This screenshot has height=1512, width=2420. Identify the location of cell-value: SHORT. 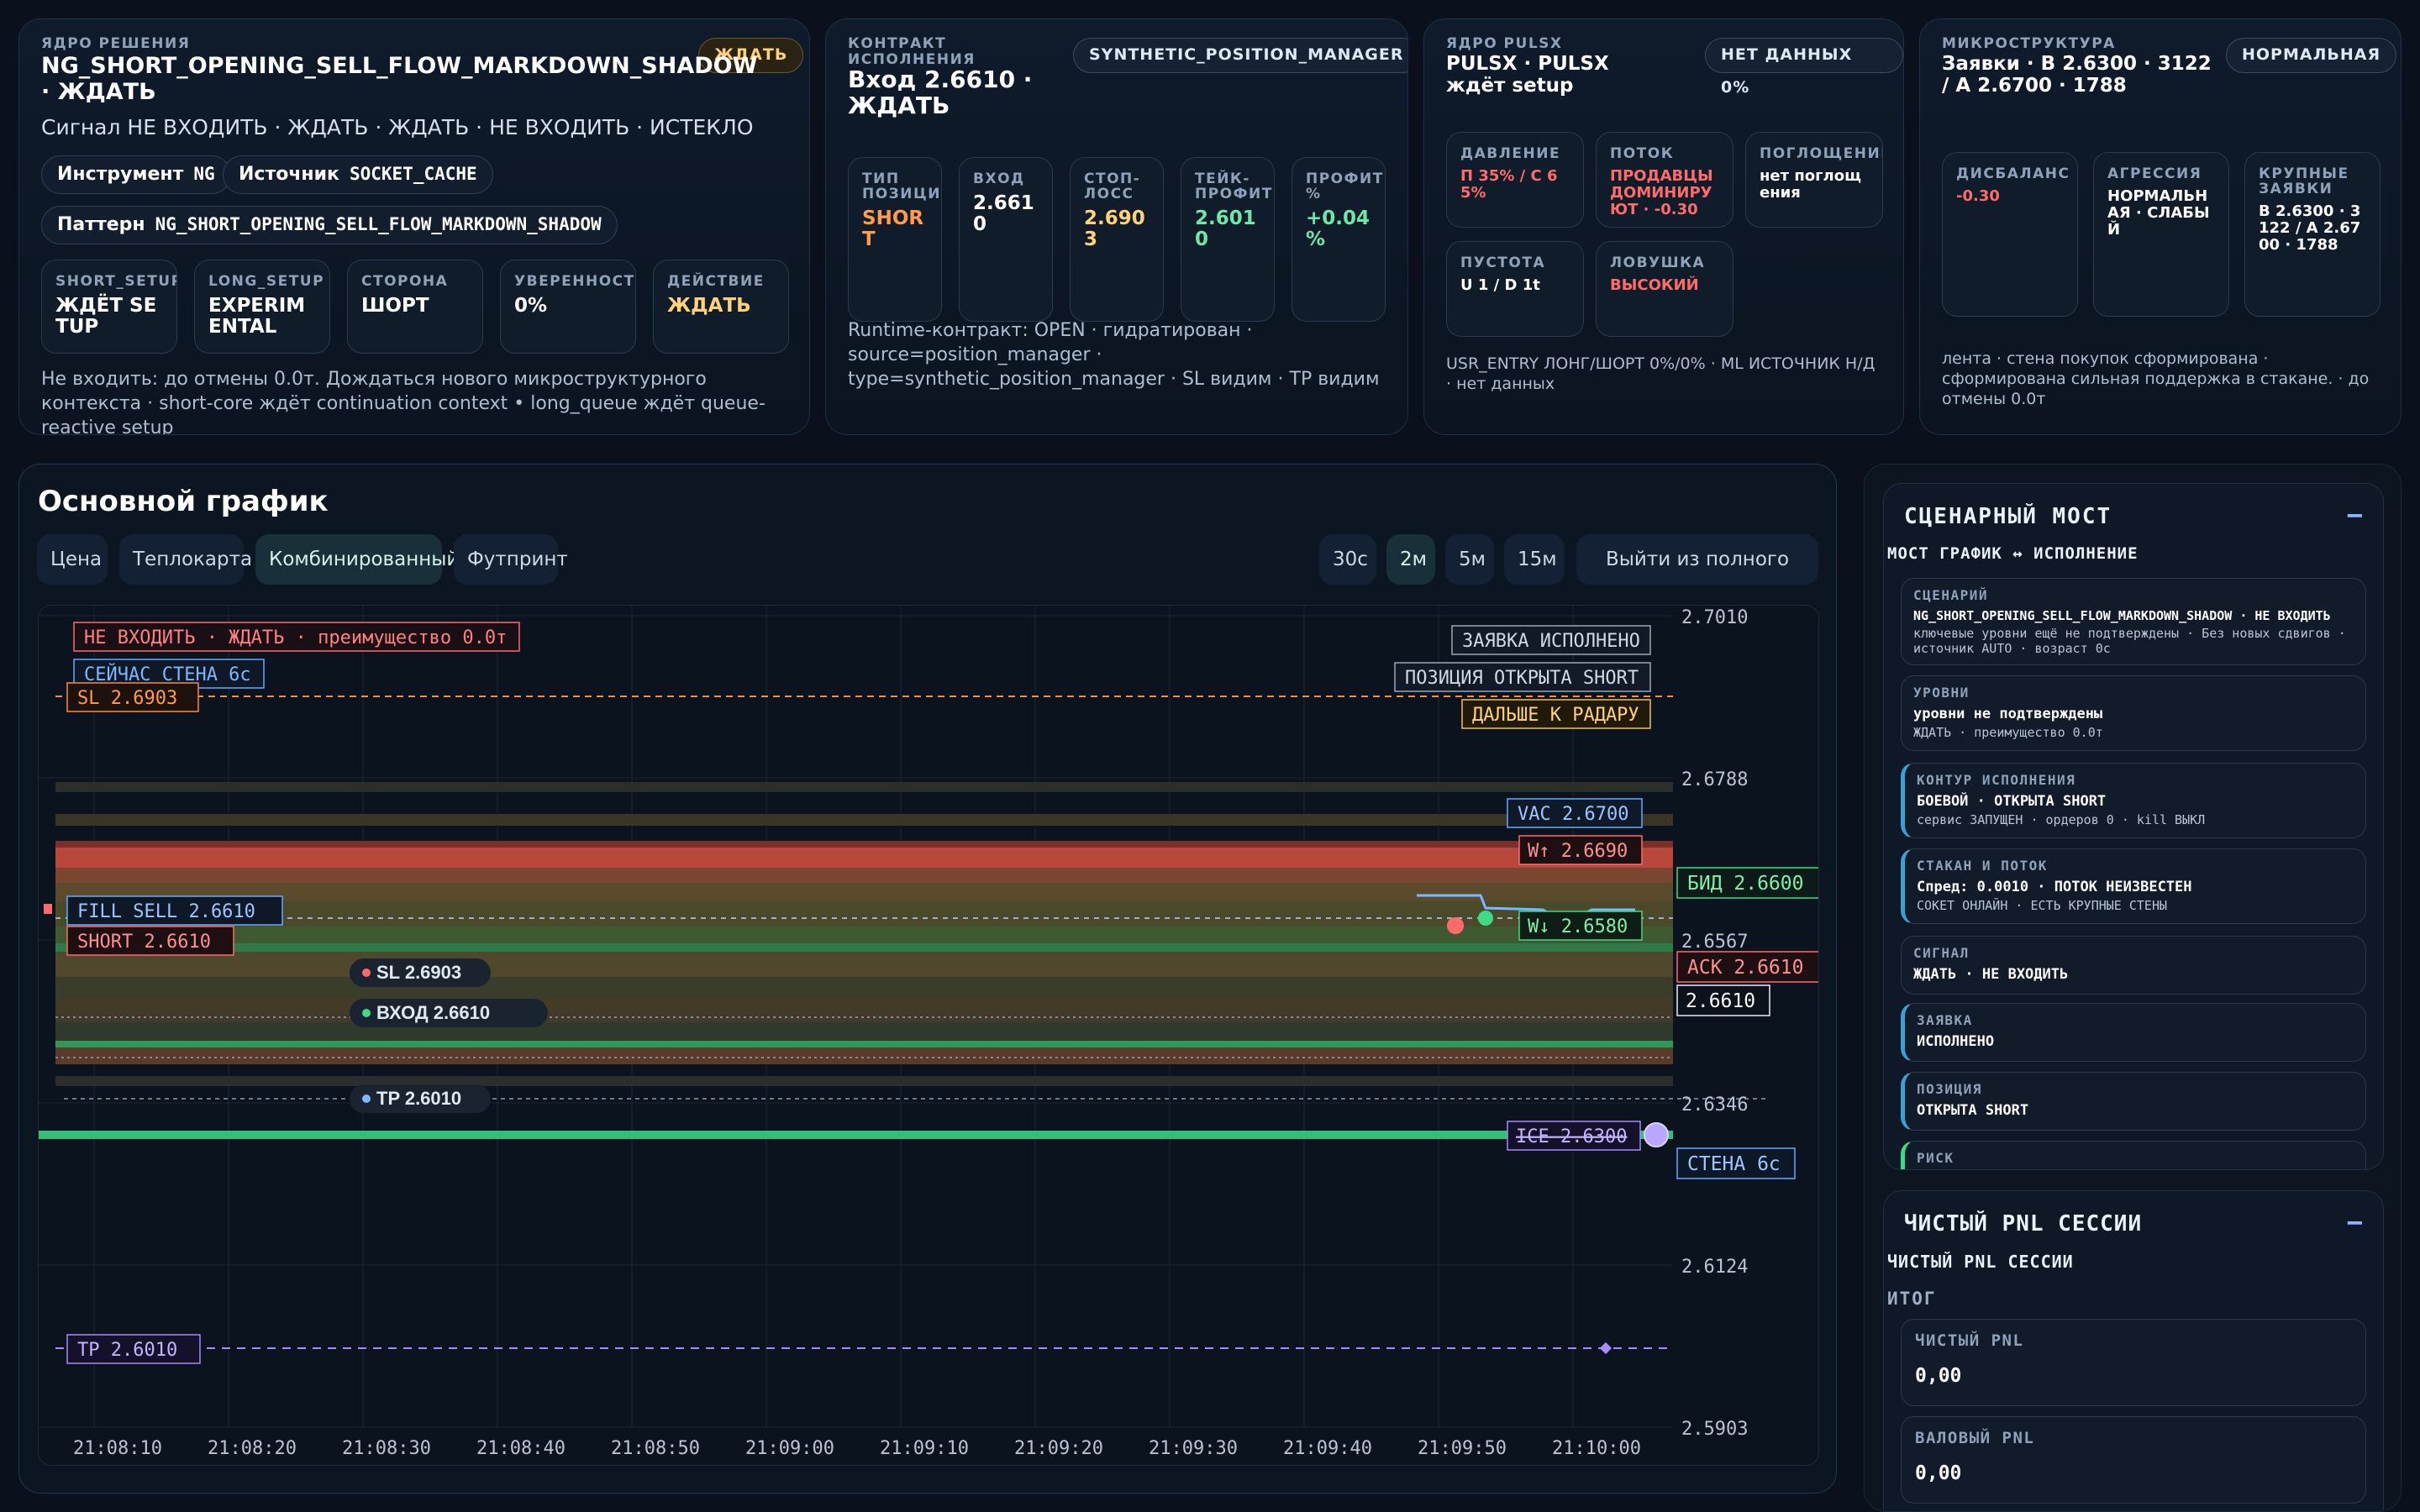
(893, 228).